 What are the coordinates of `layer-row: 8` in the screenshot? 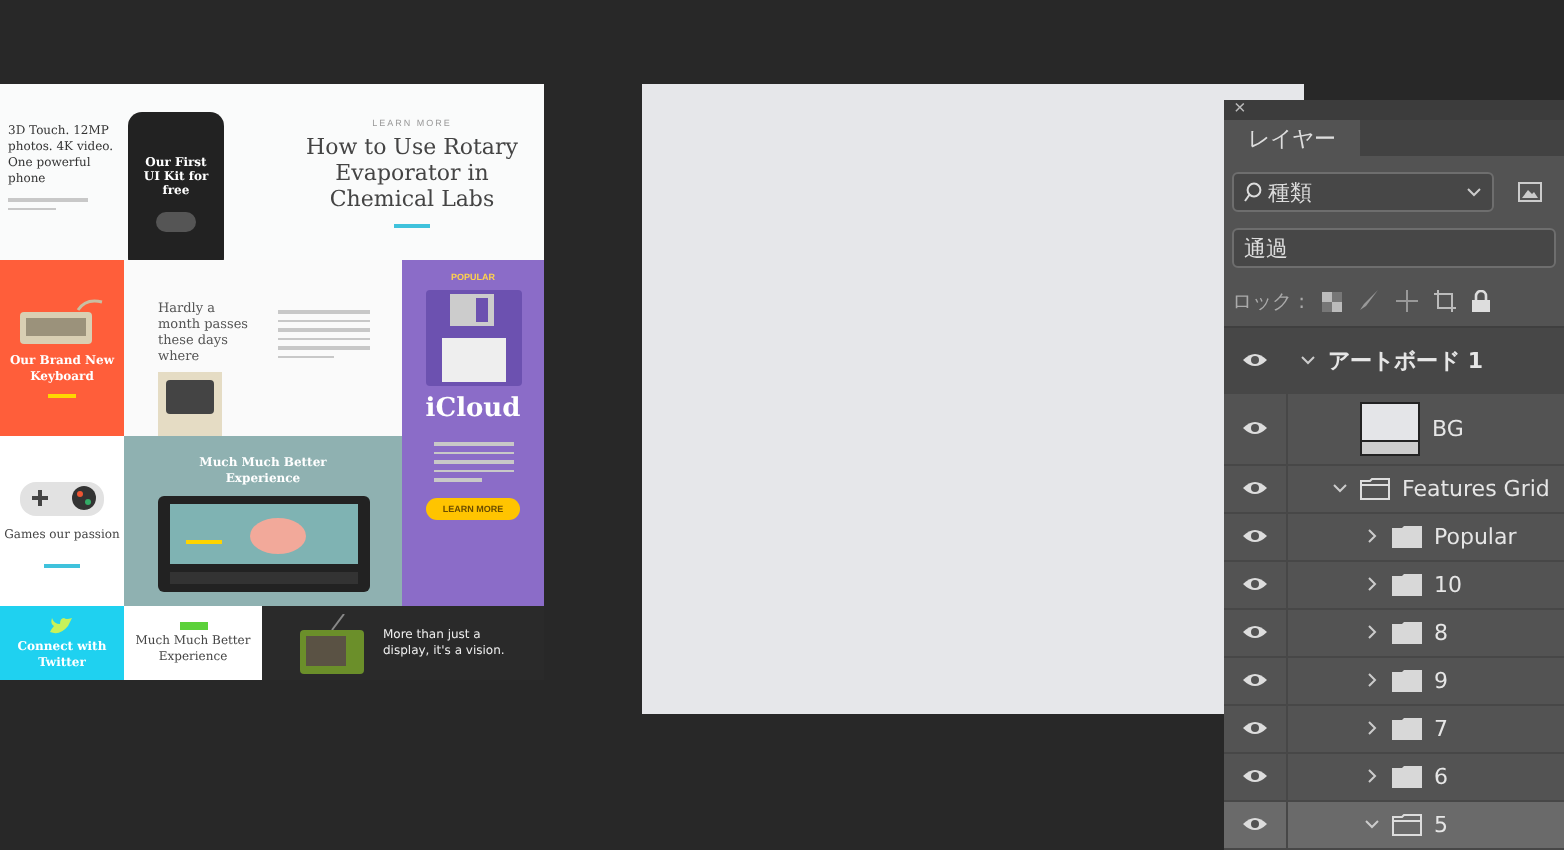 It's located at (1394, 634).